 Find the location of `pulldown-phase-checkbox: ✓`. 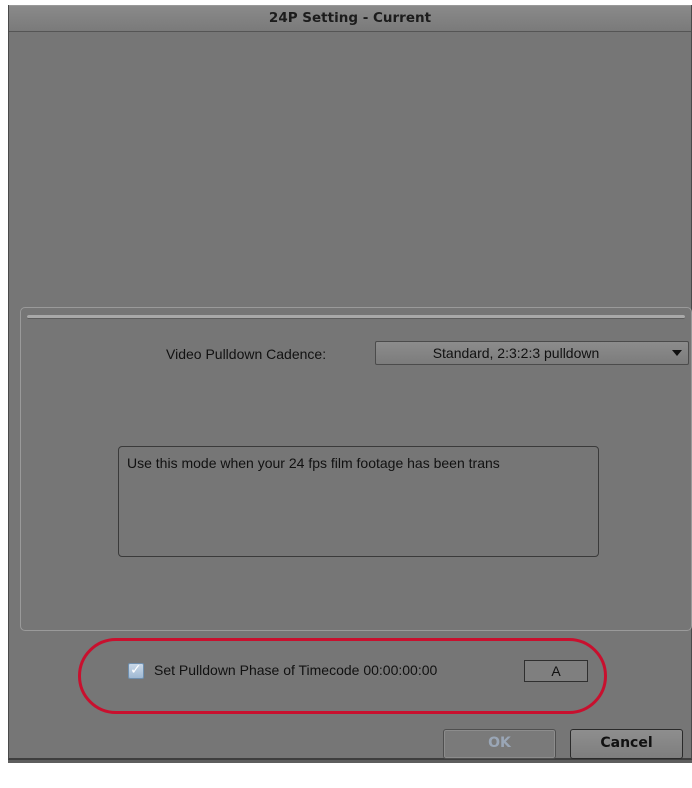

pulldown-phase-checkbox: ✓ is located at coordinates (136, 670).